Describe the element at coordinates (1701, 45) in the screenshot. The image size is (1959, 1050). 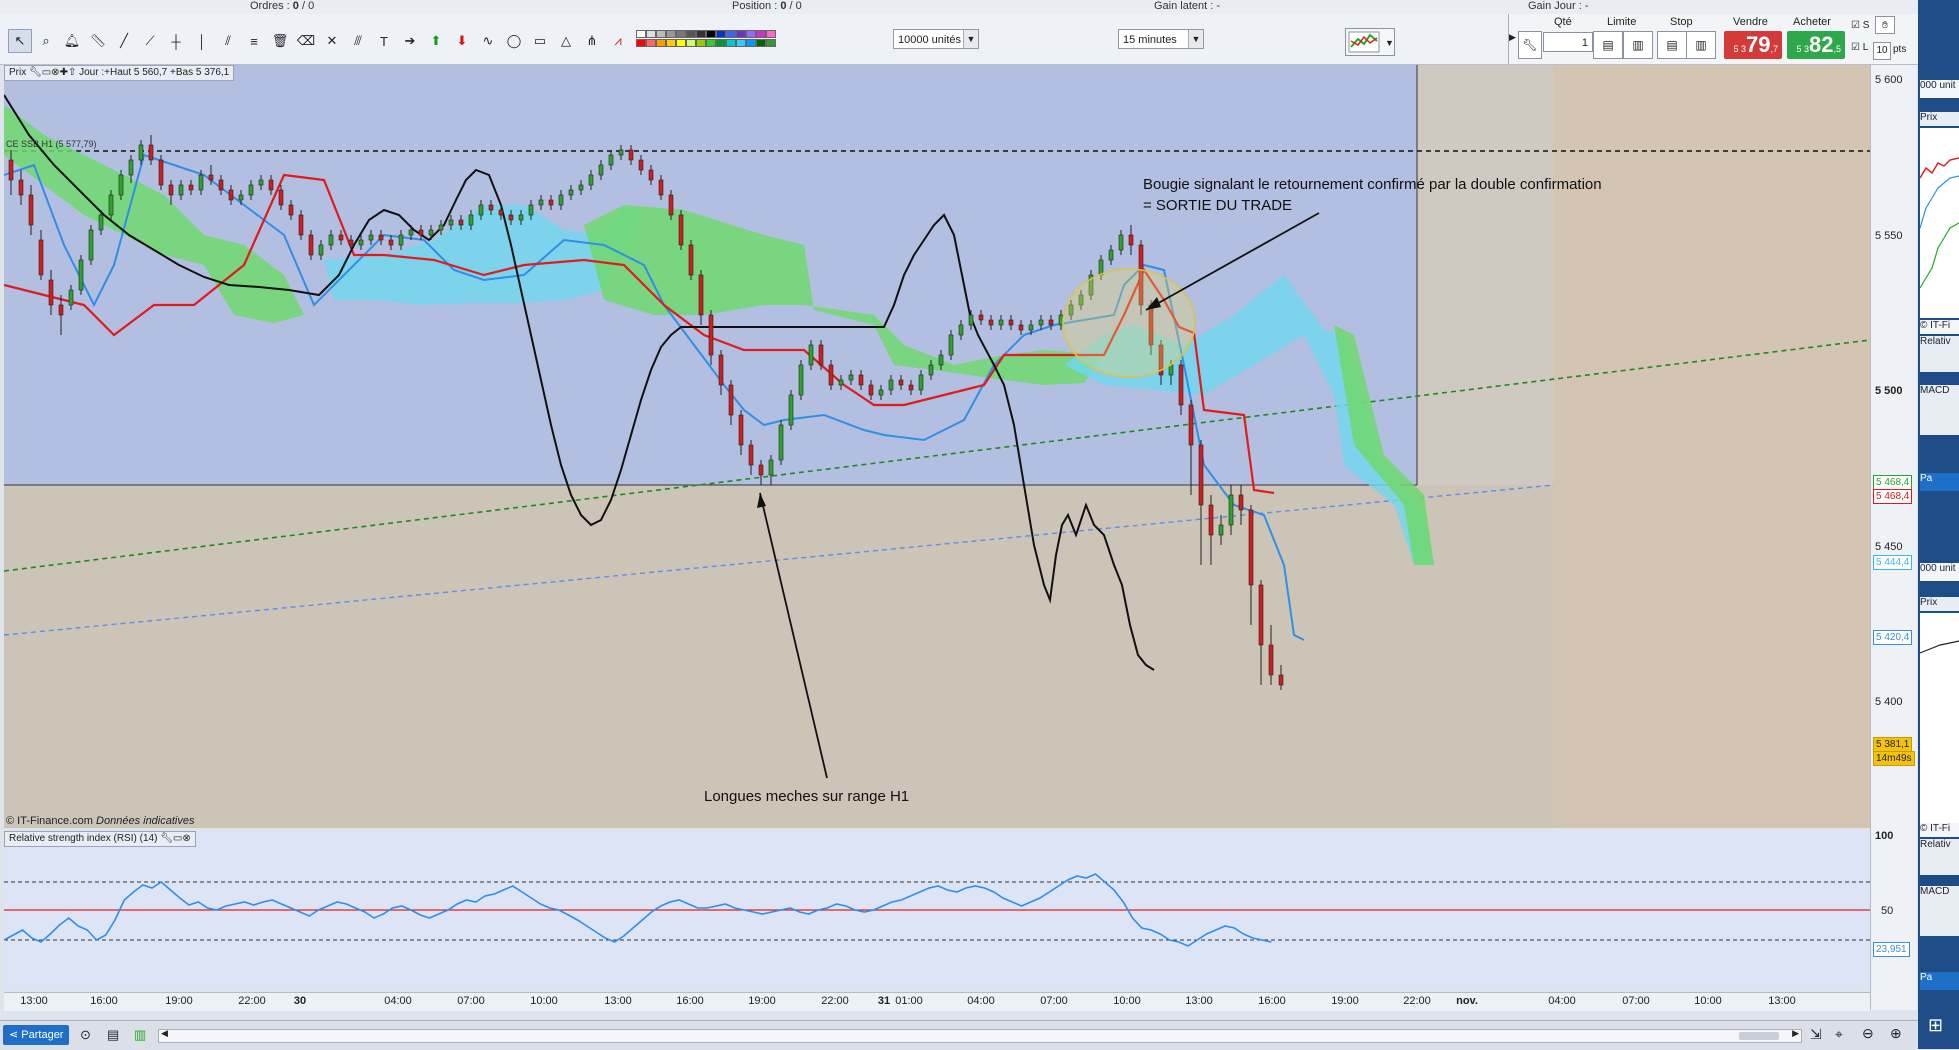
I see `stop-sell-button: ▥` at that location.